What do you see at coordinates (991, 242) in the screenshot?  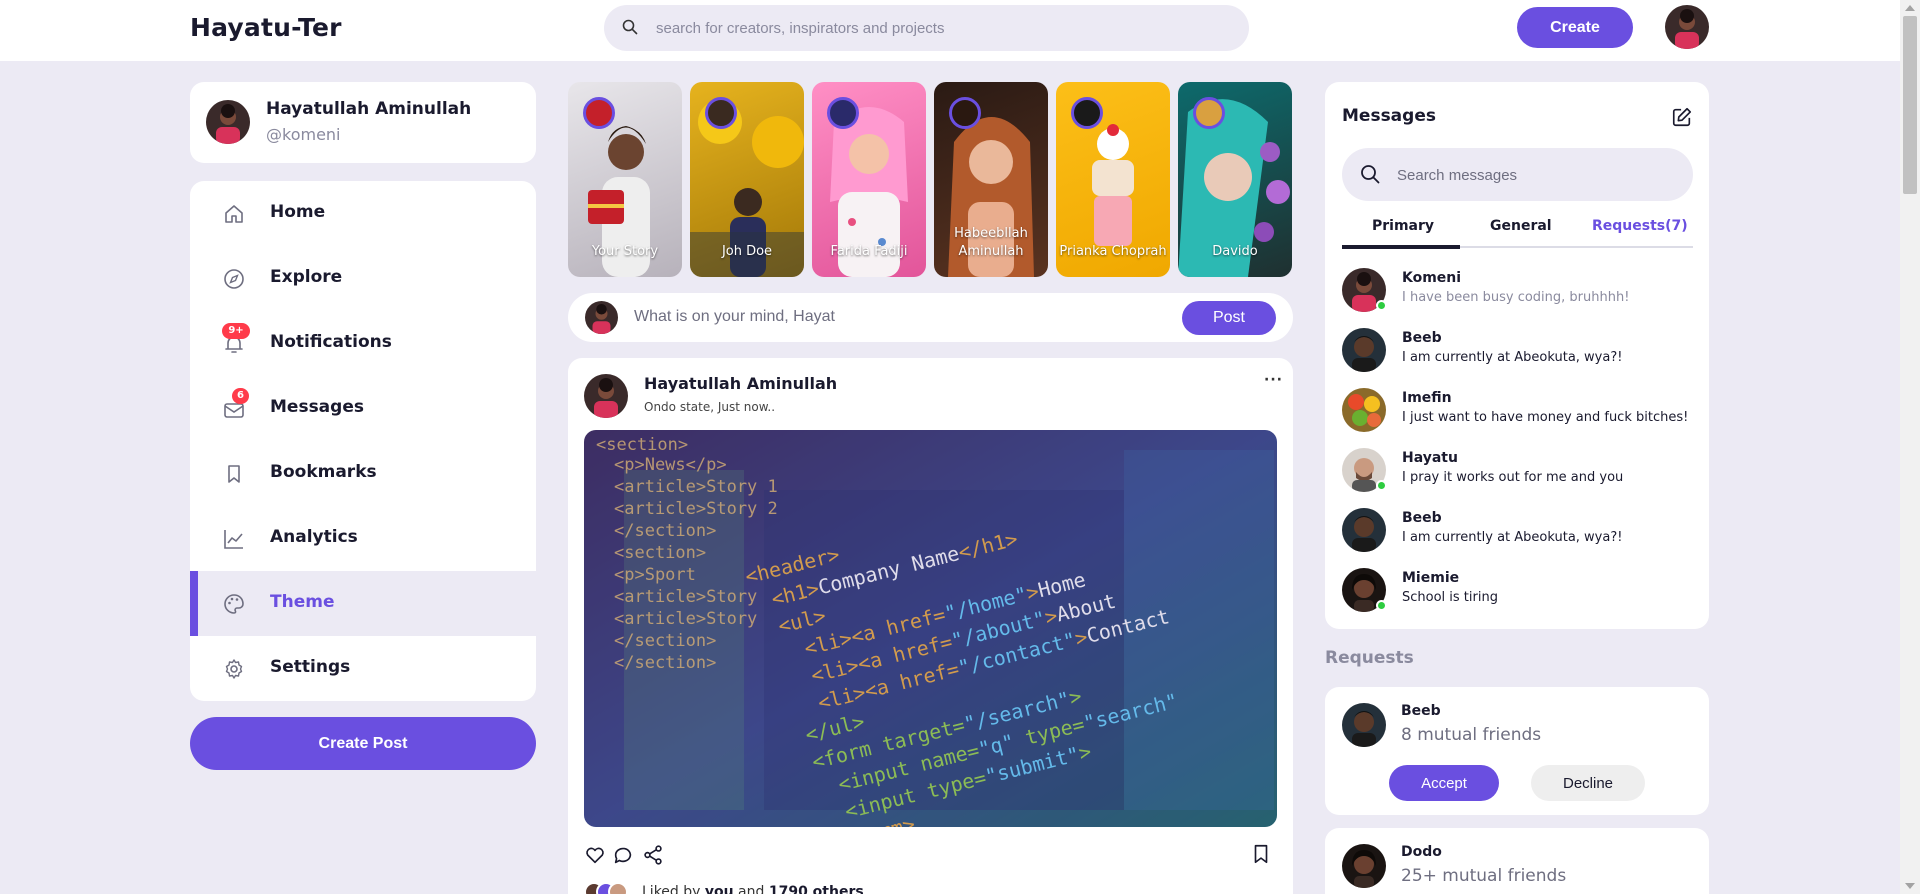 I see `story-name: Habeebllah Aminullah` at bounding box center [991, 242].